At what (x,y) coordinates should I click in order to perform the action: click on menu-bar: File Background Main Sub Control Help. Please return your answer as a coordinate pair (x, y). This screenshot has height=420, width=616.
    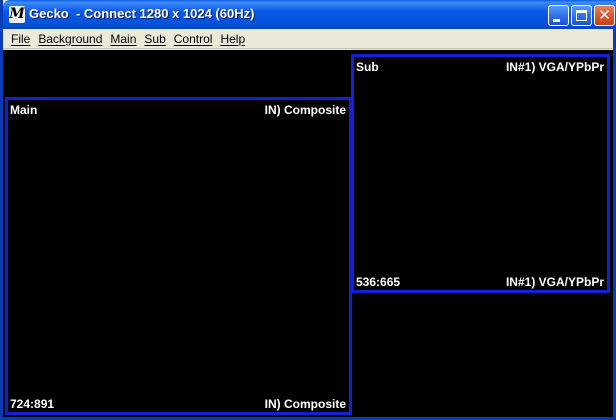
    Looking at the image, I should click on (308, 39).